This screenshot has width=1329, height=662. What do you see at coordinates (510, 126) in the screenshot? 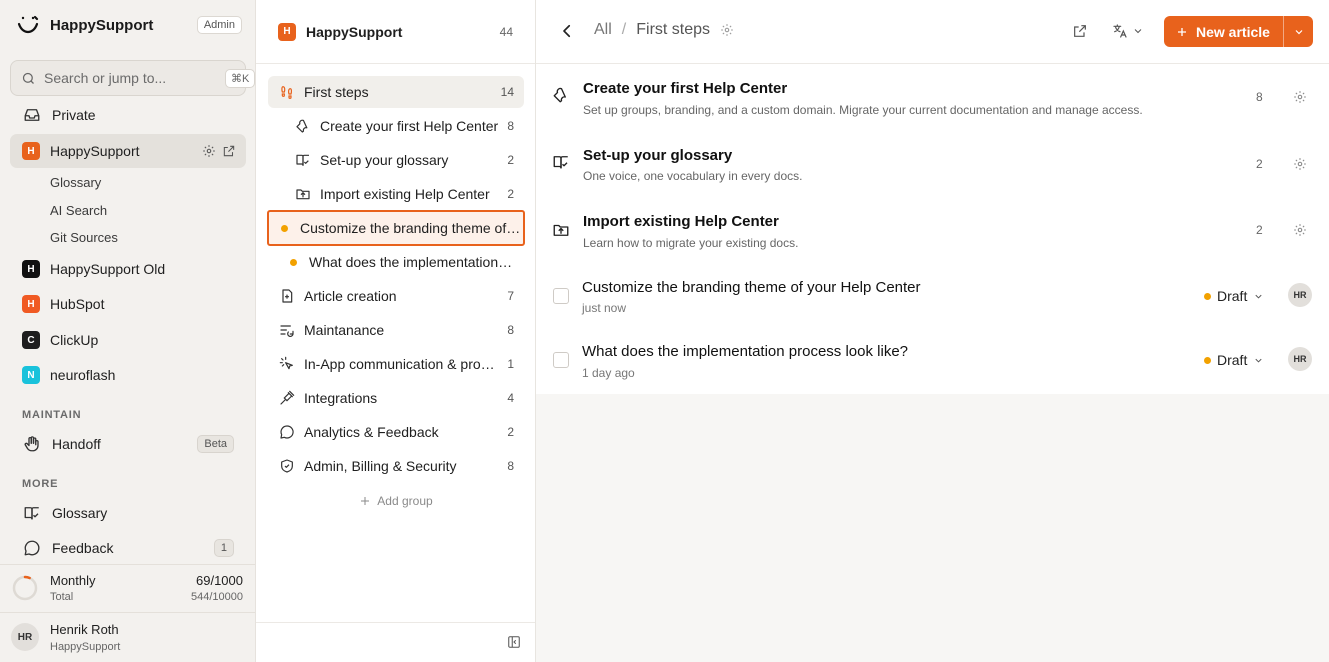
I see `folder-count: 8` at bounding box center [510, 126].